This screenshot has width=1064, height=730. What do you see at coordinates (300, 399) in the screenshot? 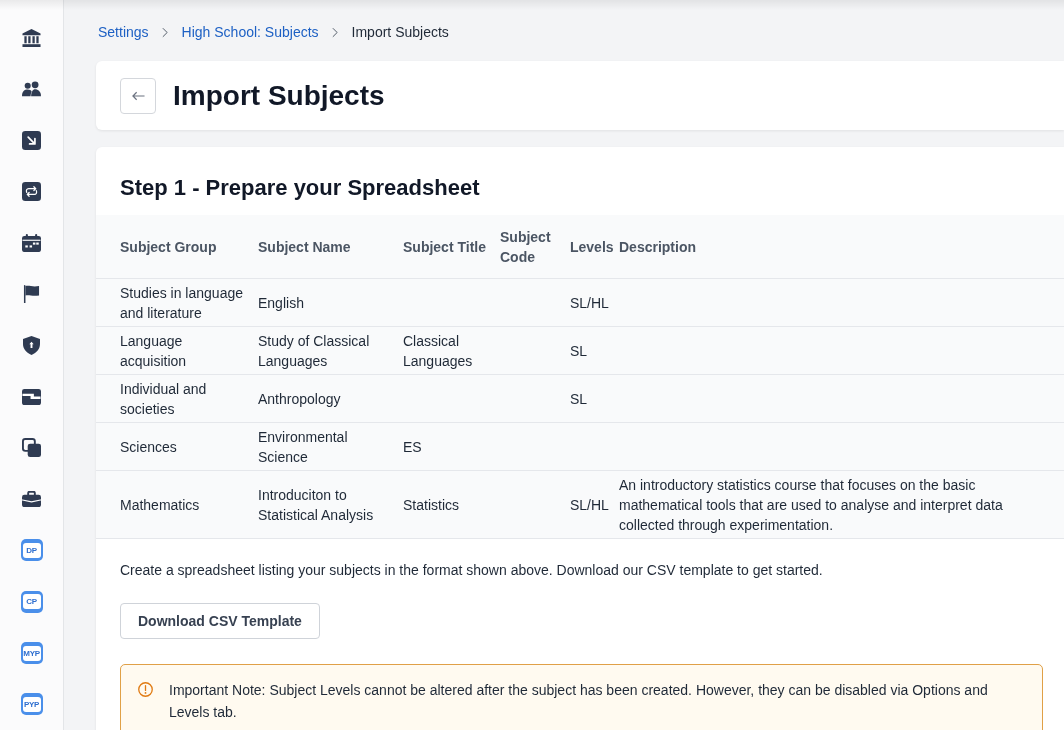
I see `table-cell-text: Anthropology` at bounding box center [300, 399].